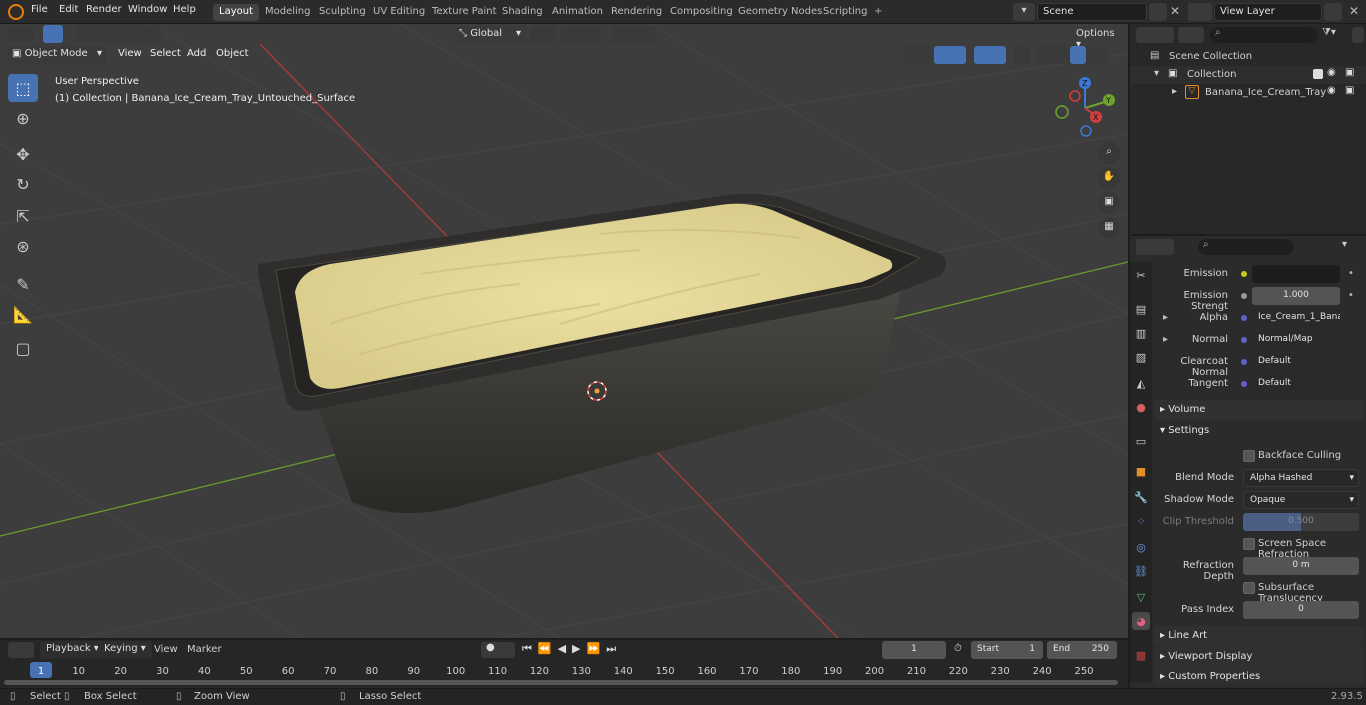 The image size is (1366, 705). Describe the element at coordinates (125, 650) in the screenshot. I see `keying-menu: Keying ▾` at that location.